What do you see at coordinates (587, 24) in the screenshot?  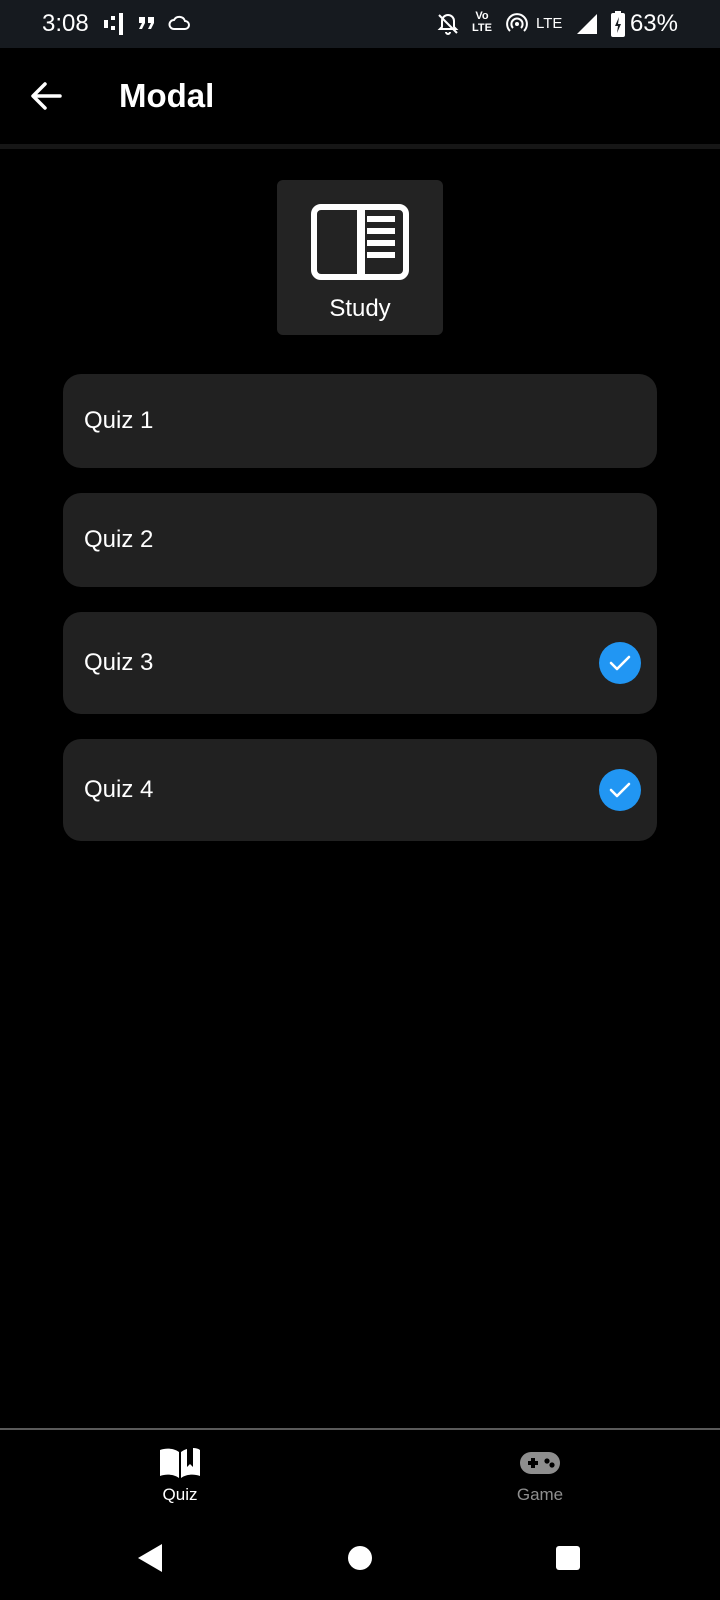 I see `signal-icon` at bounding box center [587, 24].